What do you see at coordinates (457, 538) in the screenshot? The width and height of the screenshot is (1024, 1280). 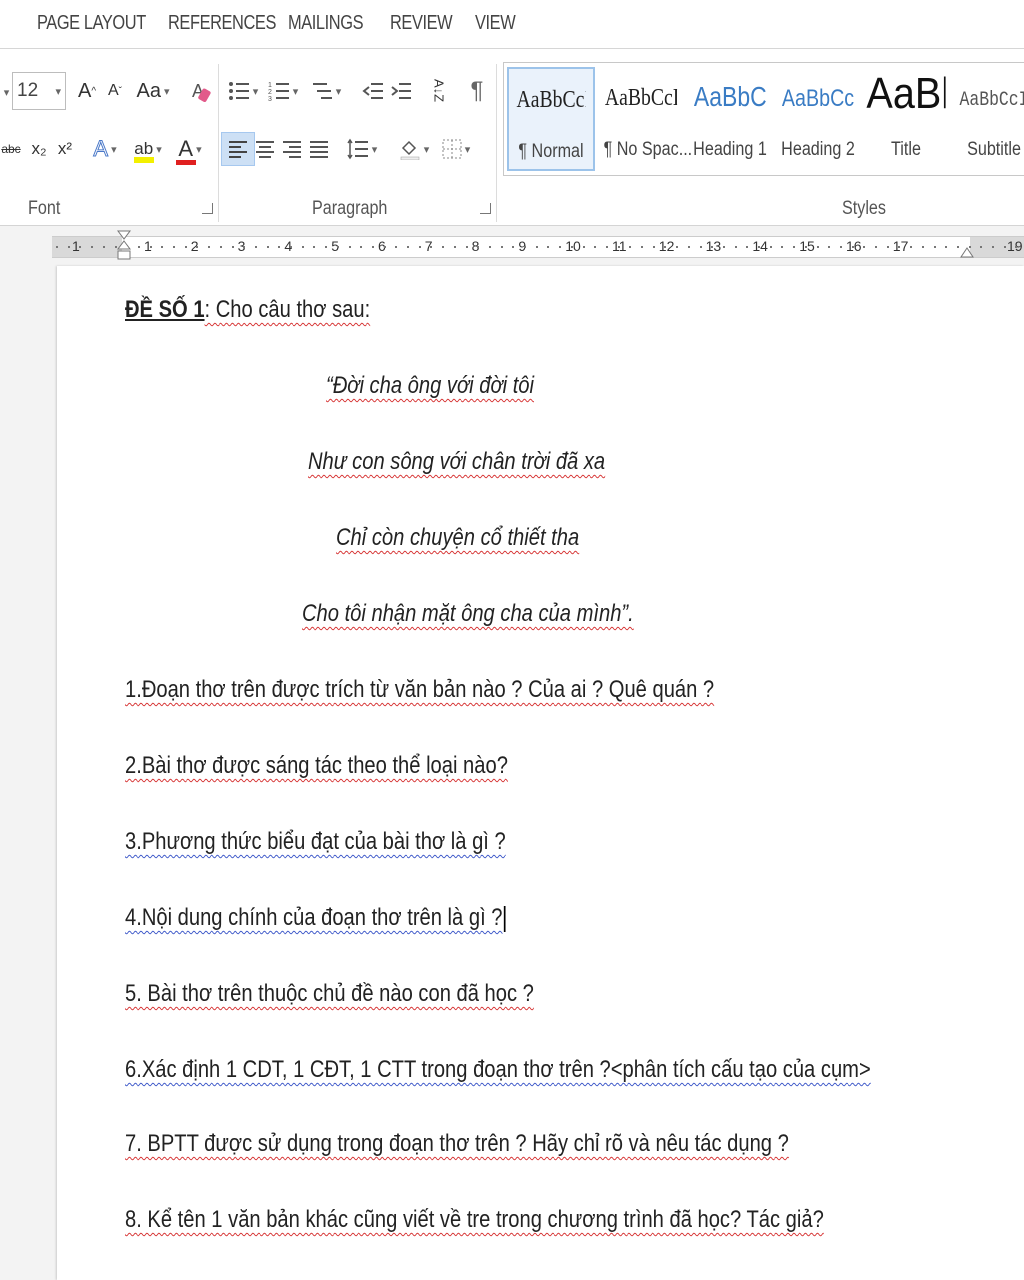 I see `poem-line: Chỉ còn chuyện cổ thiết tha` at bounding box center [457, 538].